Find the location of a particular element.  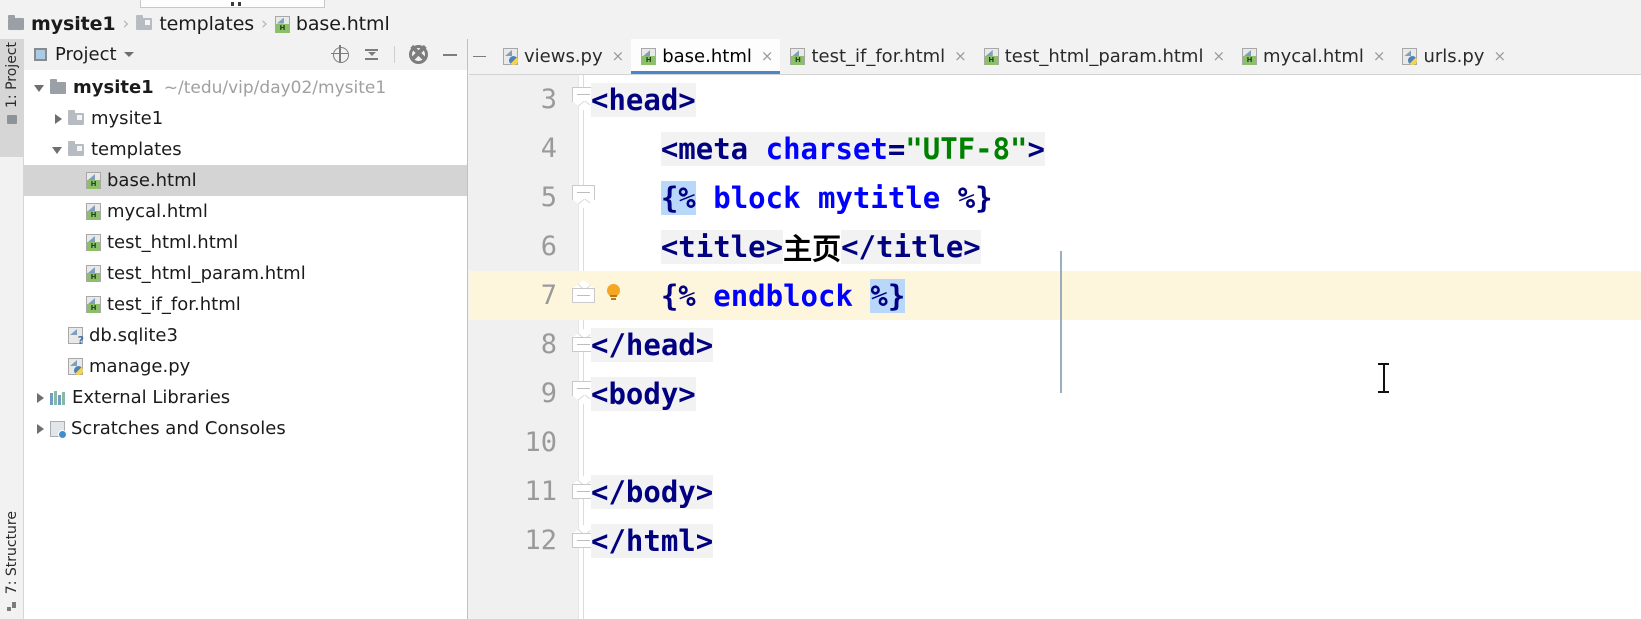

code-line: 7 {% endblock %} is located at coordinates (1055, 295).